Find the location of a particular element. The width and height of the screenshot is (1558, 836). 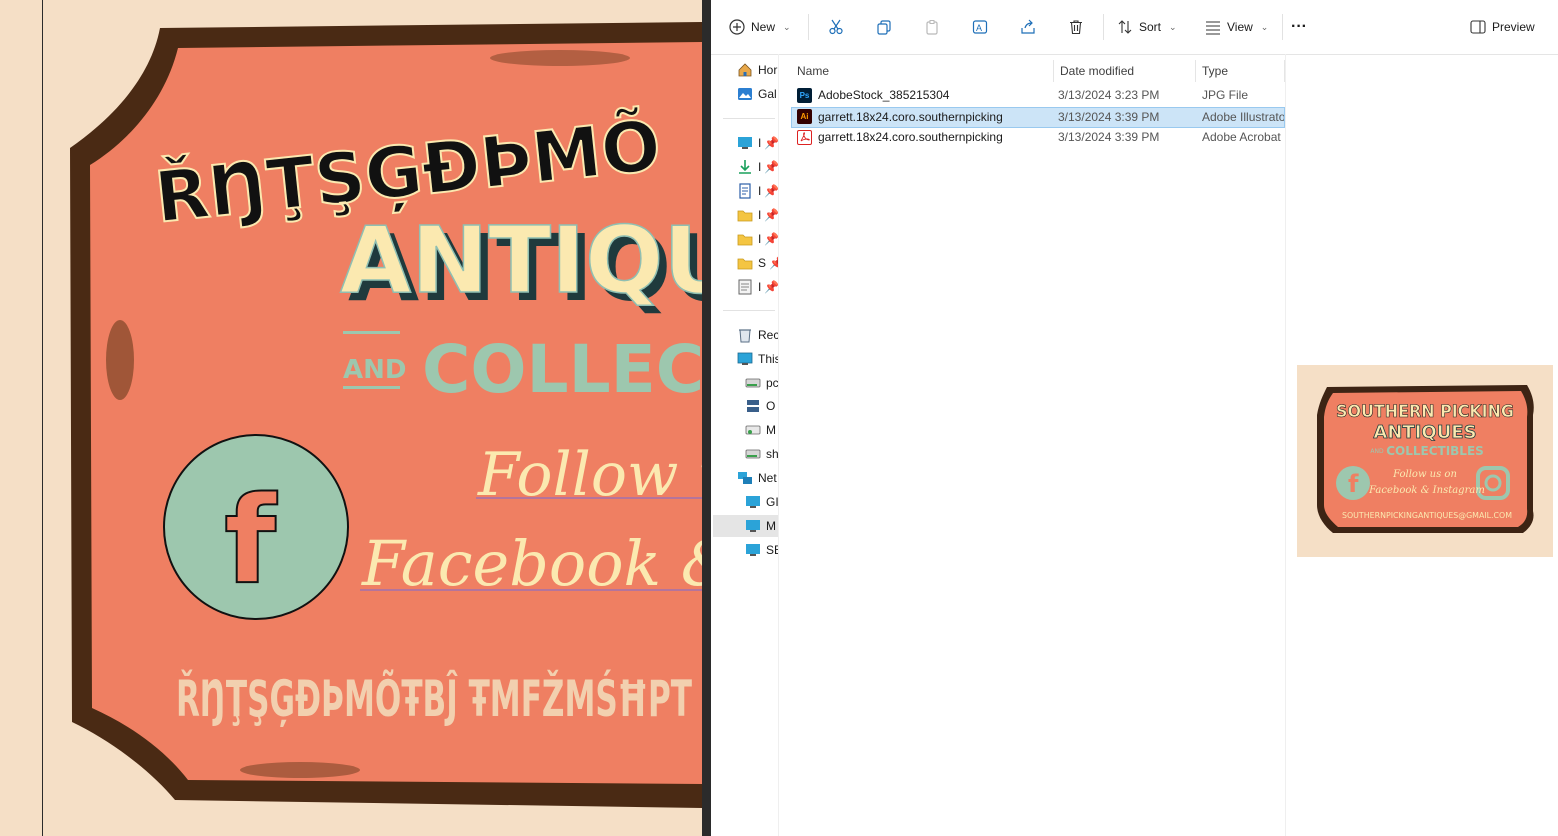

preview-facebook-icon: f is located at coordinates (1353, 484).